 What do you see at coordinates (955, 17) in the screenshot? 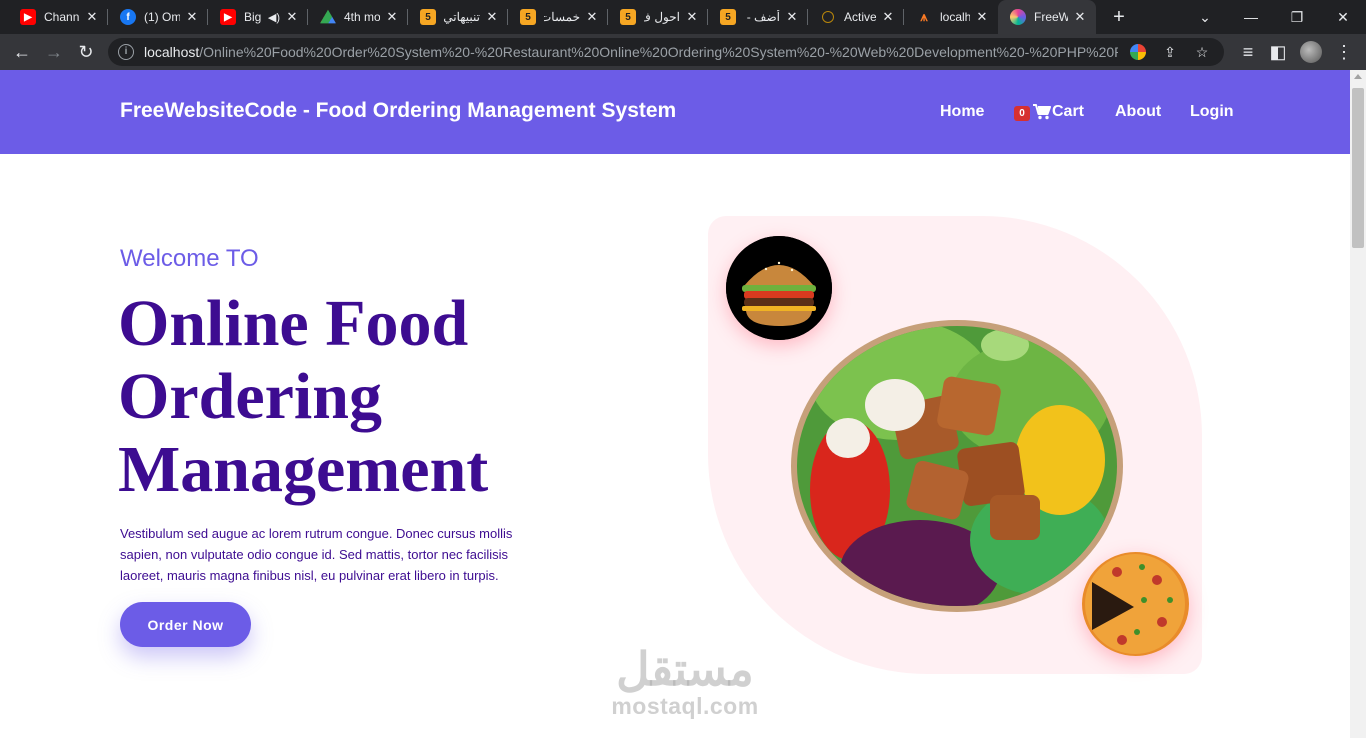
I see `tab-title: localho` at bounding box center [955, 17].